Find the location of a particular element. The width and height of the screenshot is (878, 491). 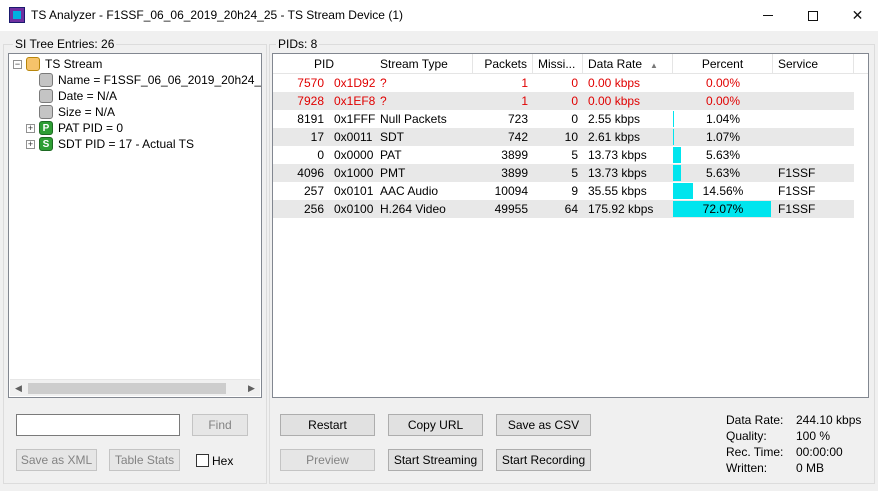

stat-label: Data Rate: is located at coordinates (755, 420).